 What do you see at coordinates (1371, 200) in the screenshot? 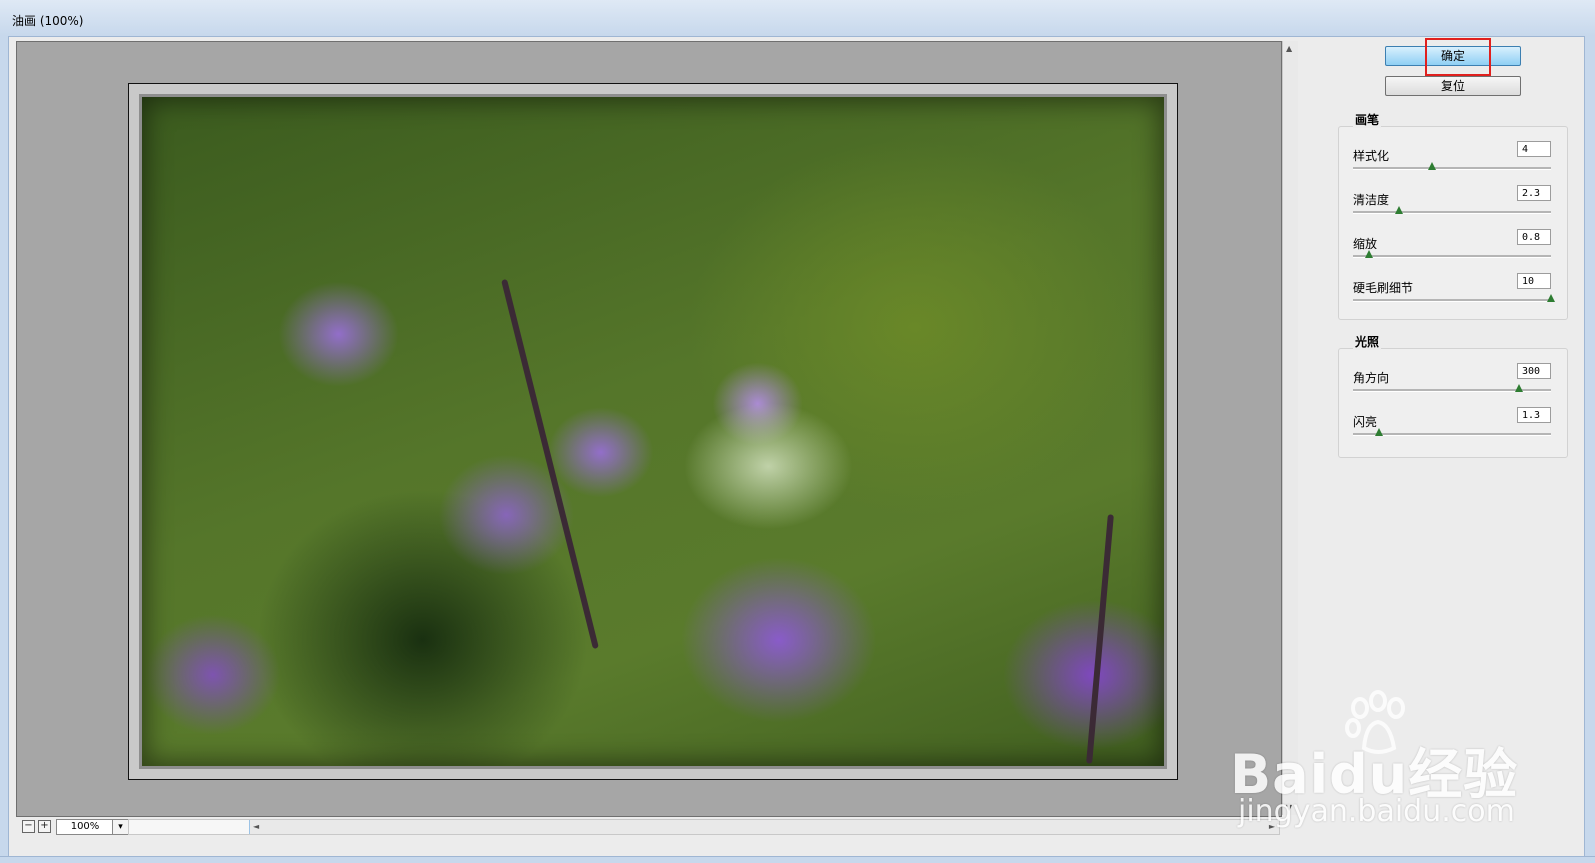
I see `slider-label: 清洁度` at bounding box center [1371, 200].